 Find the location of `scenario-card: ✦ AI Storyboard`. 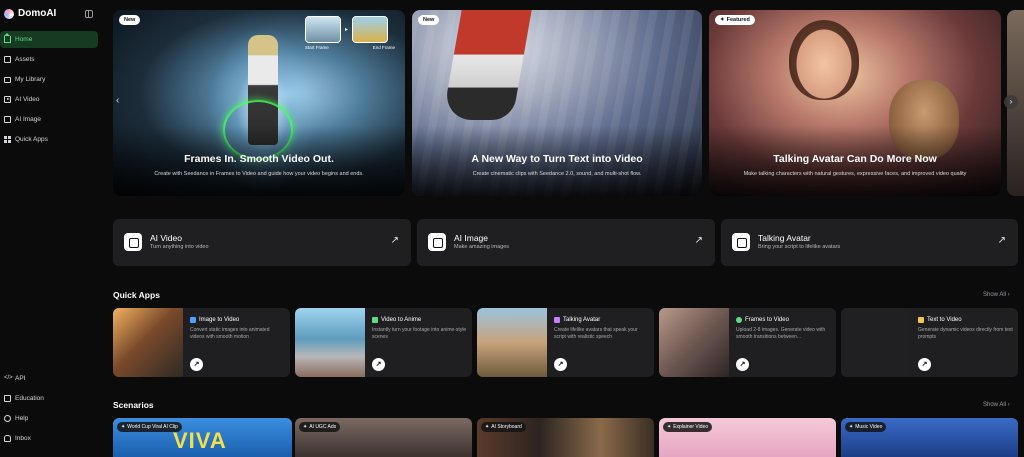

scenario-card: ✦ AI Storyboard is located at coordinates (565, 437).